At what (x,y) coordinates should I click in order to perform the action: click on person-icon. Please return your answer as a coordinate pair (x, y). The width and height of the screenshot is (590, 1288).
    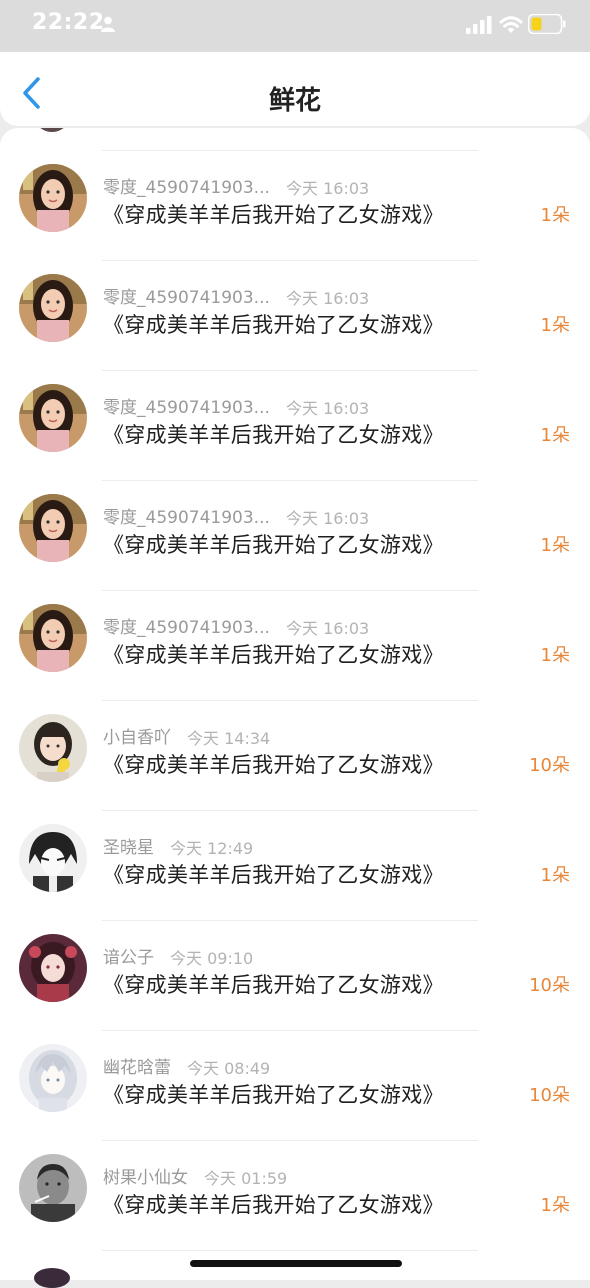
    Looking at the image, I should click on (108, 24).